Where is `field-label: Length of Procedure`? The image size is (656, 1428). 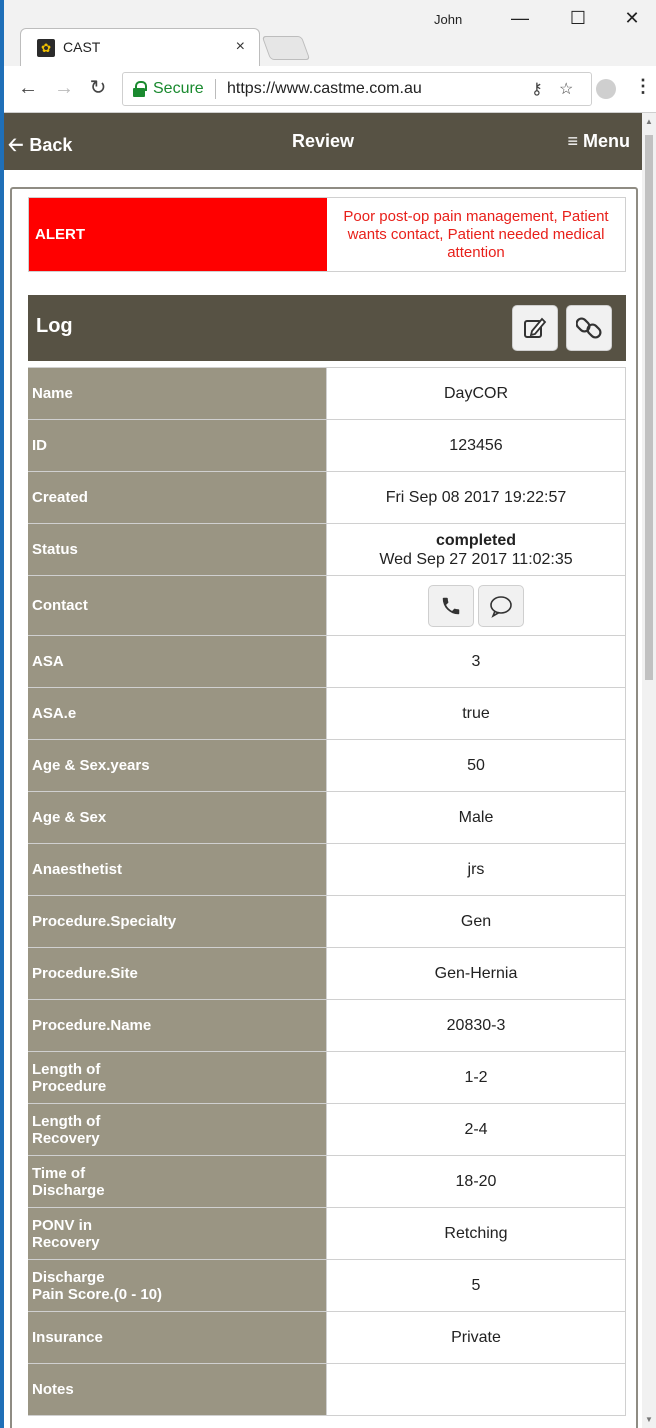
field-label: Length of Procedure is located at coordinates (177, 1077).